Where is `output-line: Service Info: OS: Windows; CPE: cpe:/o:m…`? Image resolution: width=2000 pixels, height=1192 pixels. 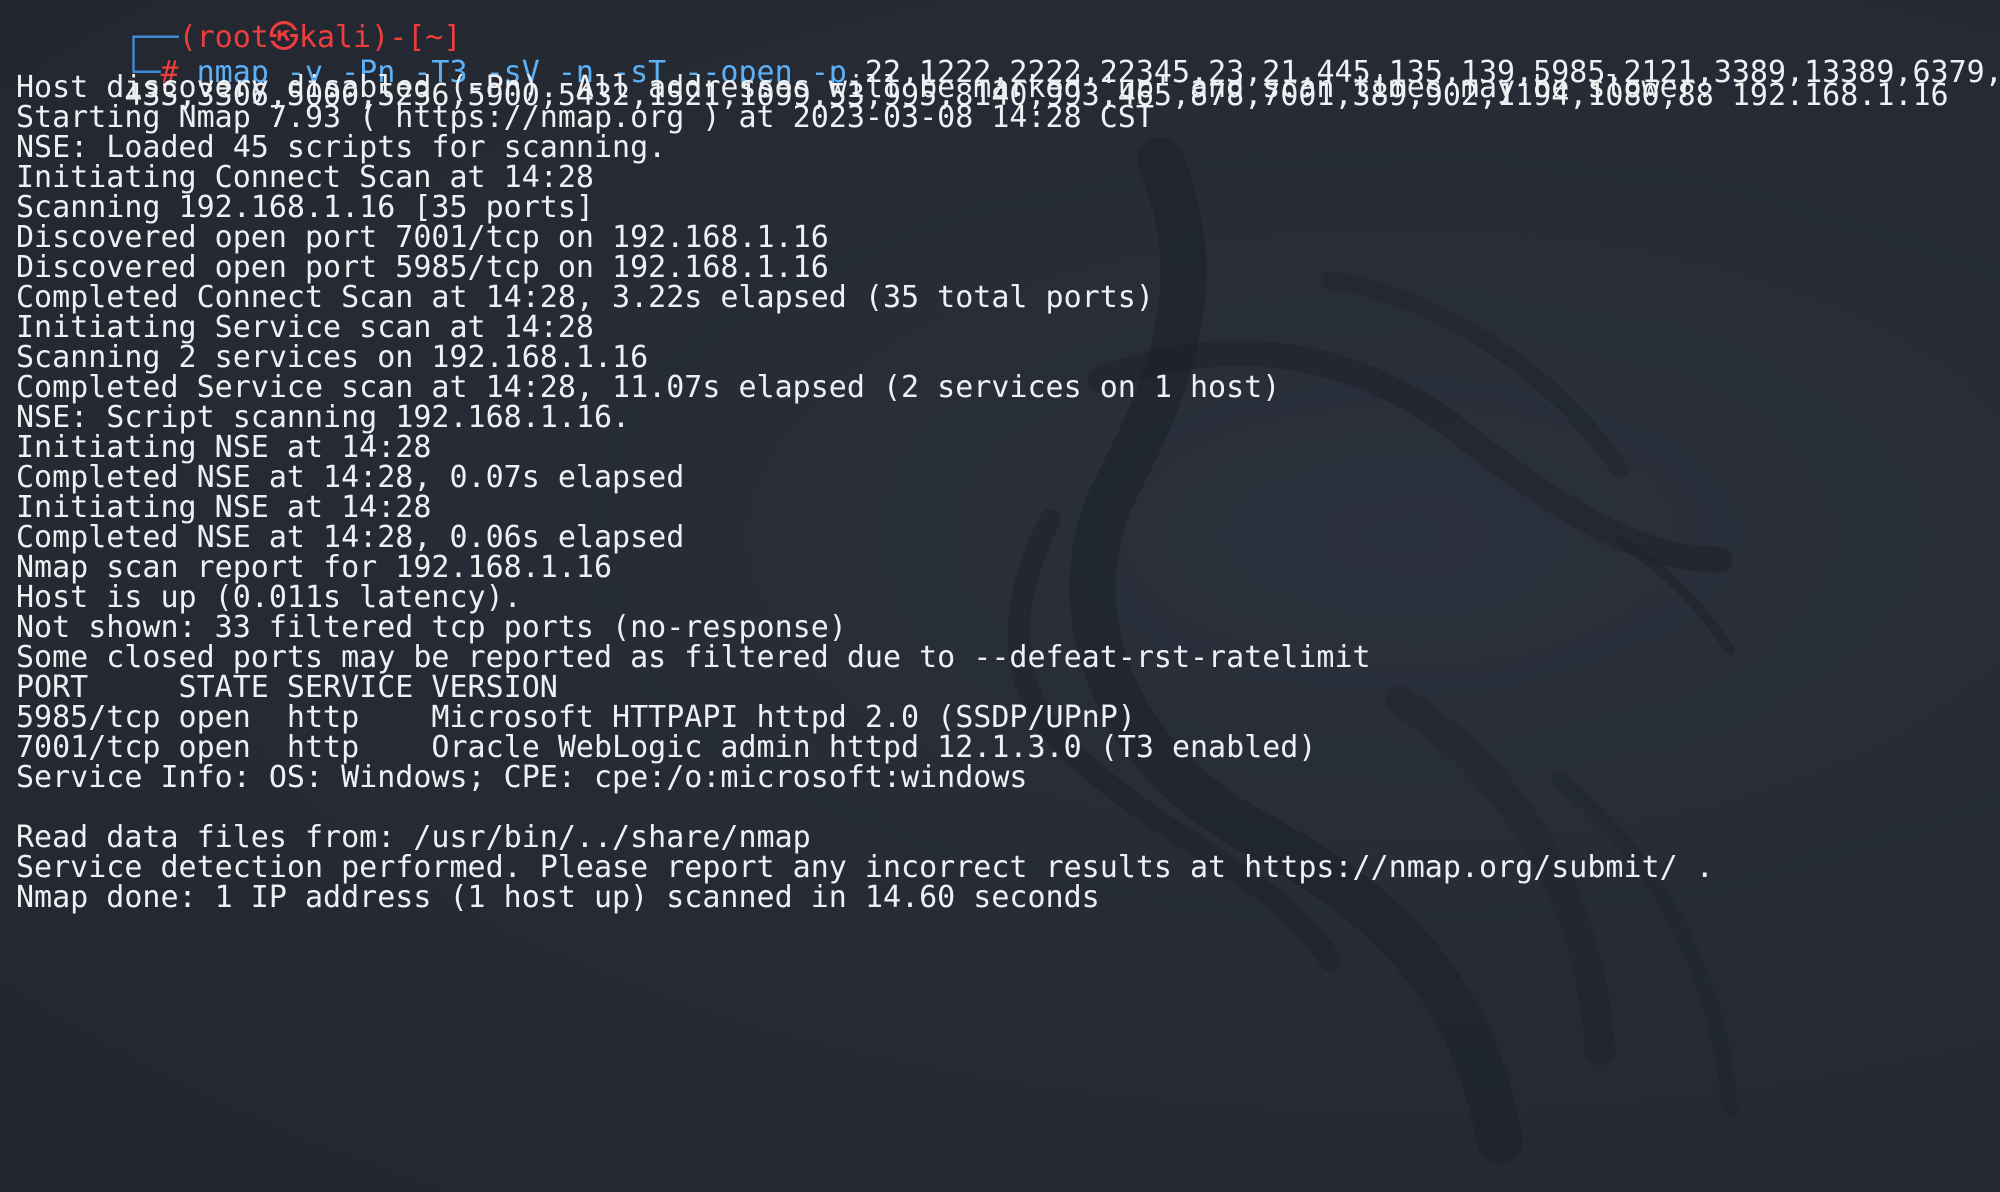 output-line: Service Info: OS: Windows; CPE: cpe:/o:m… is located at coordinates (522, 777).